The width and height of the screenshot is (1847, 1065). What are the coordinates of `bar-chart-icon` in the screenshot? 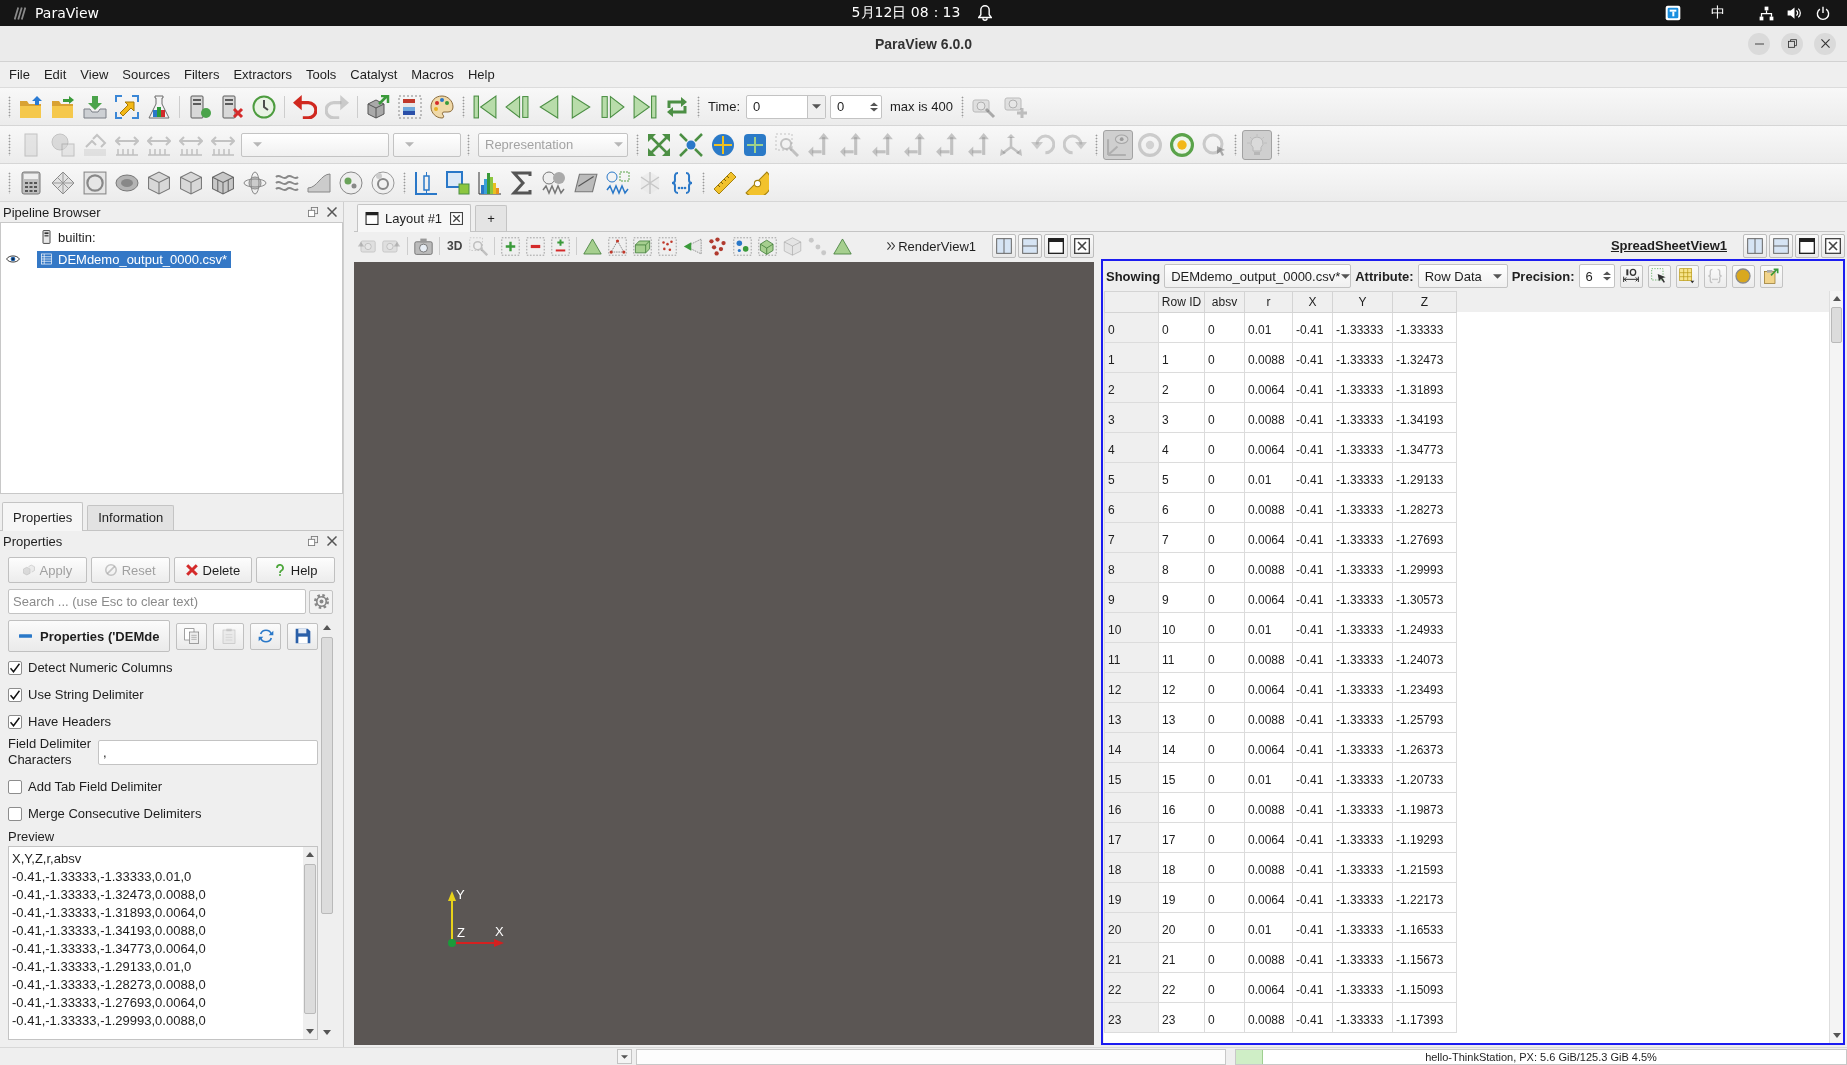 It's located at (490, 182).